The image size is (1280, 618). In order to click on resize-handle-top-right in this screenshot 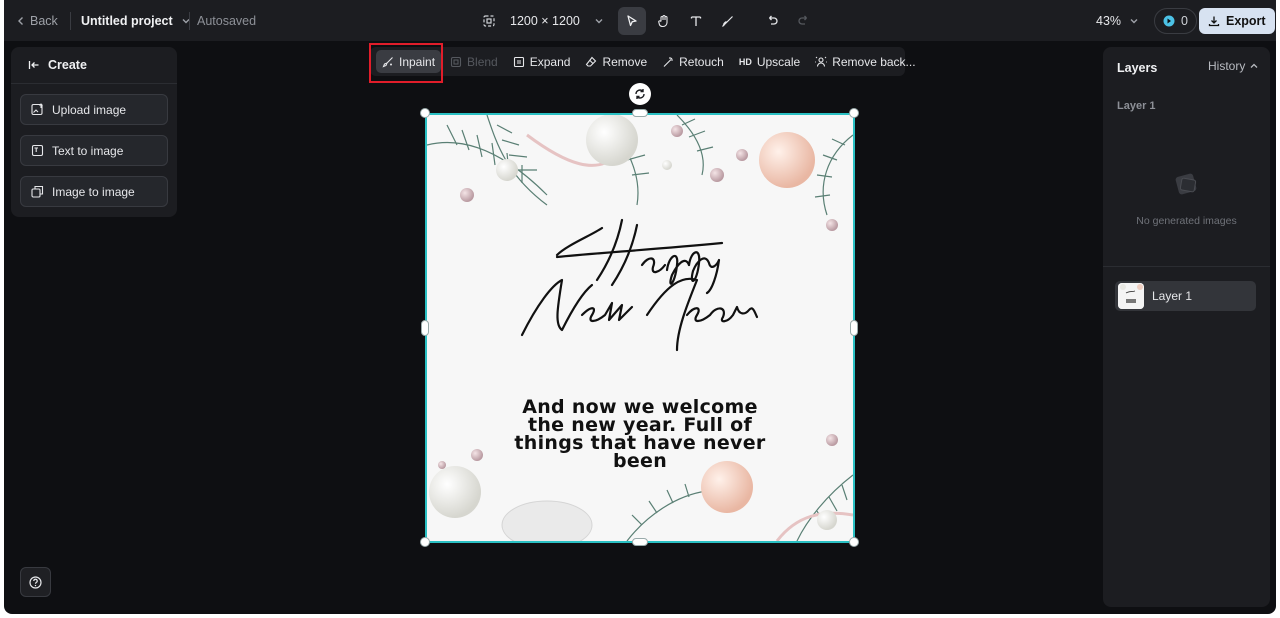, I will do `click(854, 113)`.